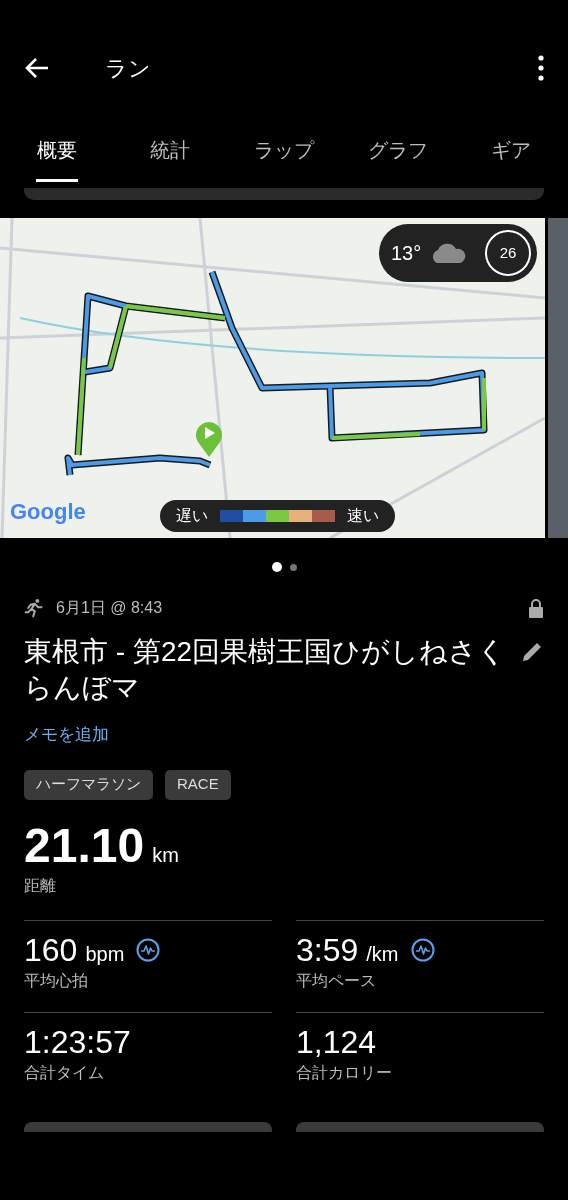 The height and width of the screenshot is (1200, 568). What do you see at coordinates (84, 845) in the screenshot?
I see `distance-value: 21.10` at bounding box center [84, 845].